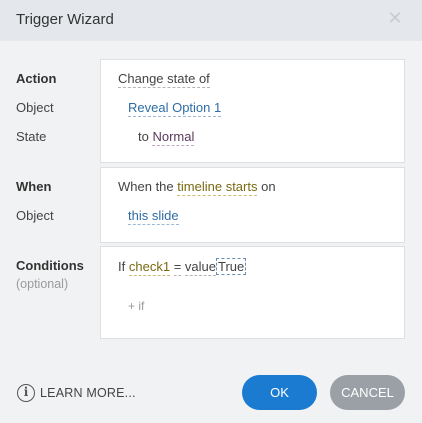 This screenshot has width=422, height=423. What do you see at coordinates (164, 79) in the screenshot?
I see `action-selector: Change state of` at bounding box center [164, 79].